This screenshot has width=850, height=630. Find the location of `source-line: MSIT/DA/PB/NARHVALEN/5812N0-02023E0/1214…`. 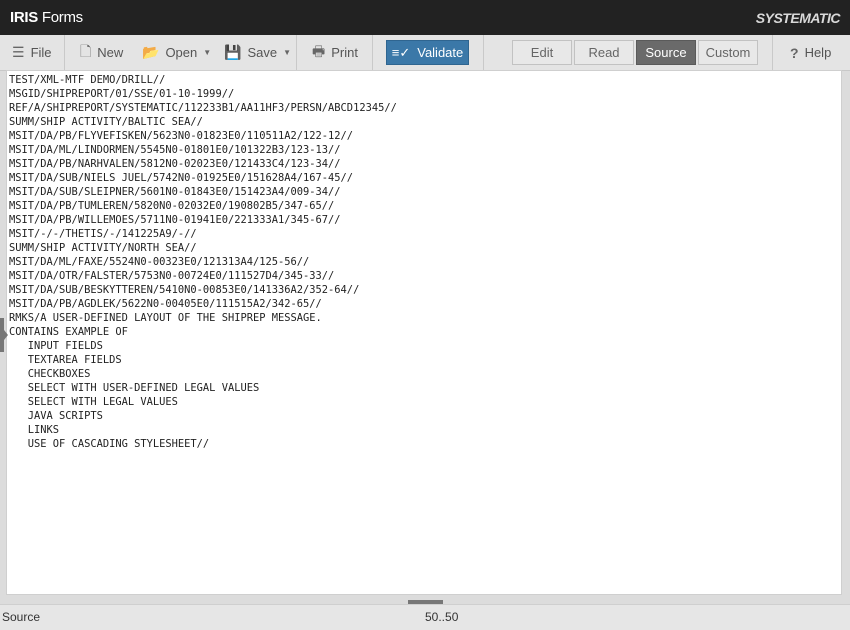

source-line: MSIT/DA/PB/NARHVALEN/5812N0-02023E0/1214… is located at coordinates (175, 164).